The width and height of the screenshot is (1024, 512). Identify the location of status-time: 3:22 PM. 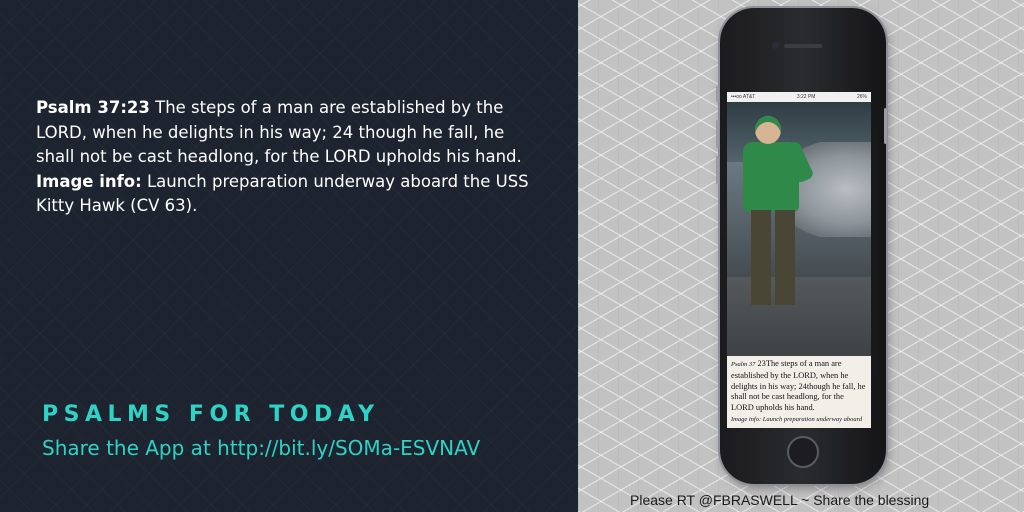
(806, 97).